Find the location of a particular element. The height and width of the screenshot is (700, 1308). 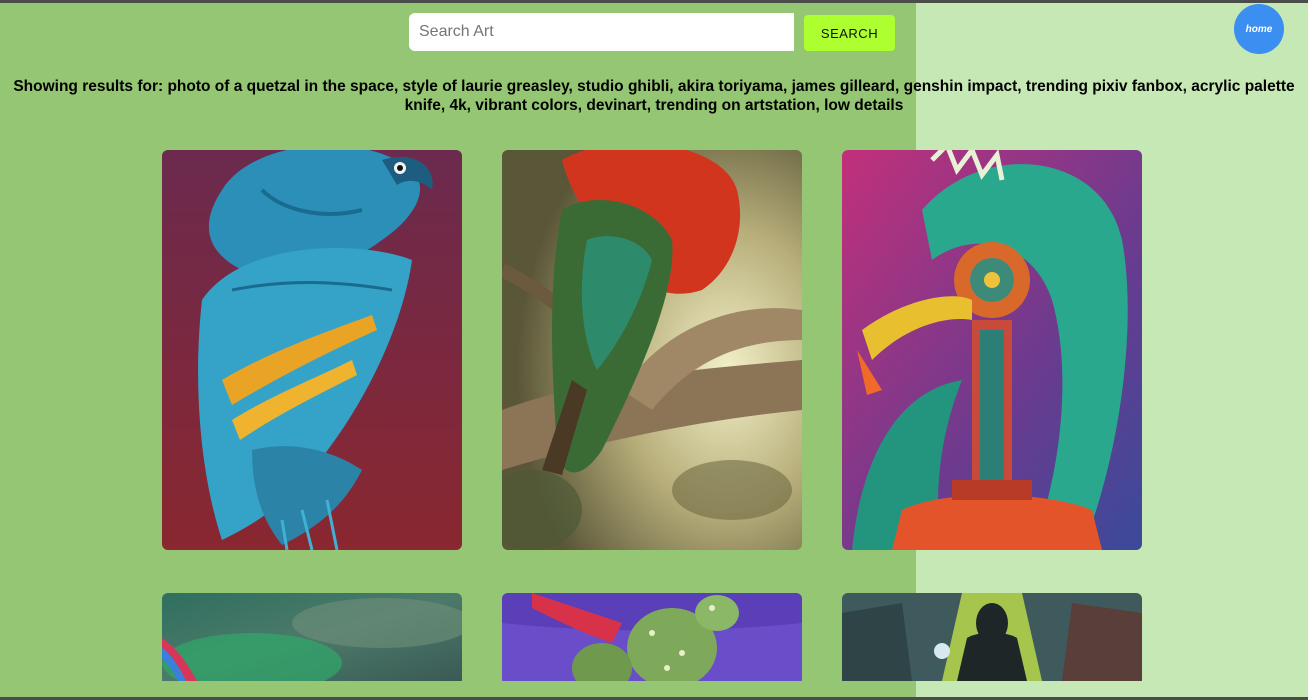

home-button: home is located at coordinates (1259, 29).